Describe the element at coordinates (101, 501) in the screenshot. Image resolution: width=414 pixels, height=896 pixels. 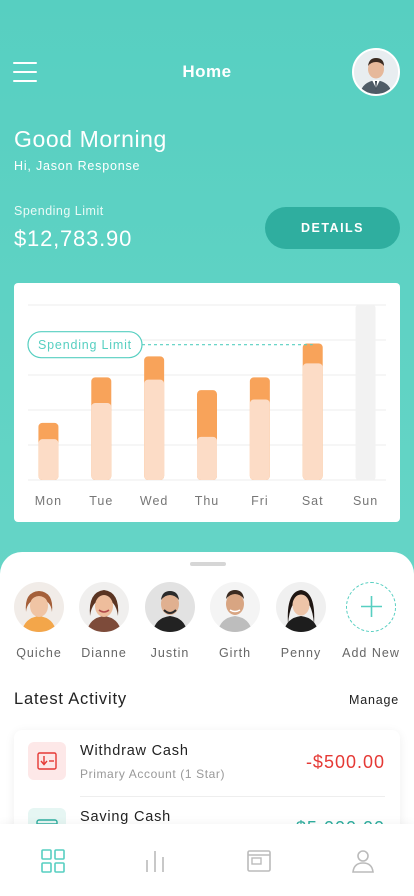
I see `tick-label-tue: Tue` at that location.